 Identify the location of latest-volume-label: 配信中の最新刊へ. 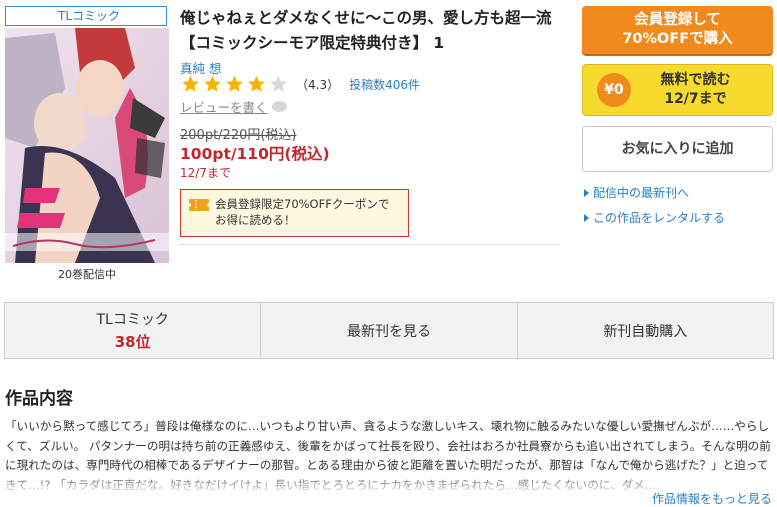
(641, 193).